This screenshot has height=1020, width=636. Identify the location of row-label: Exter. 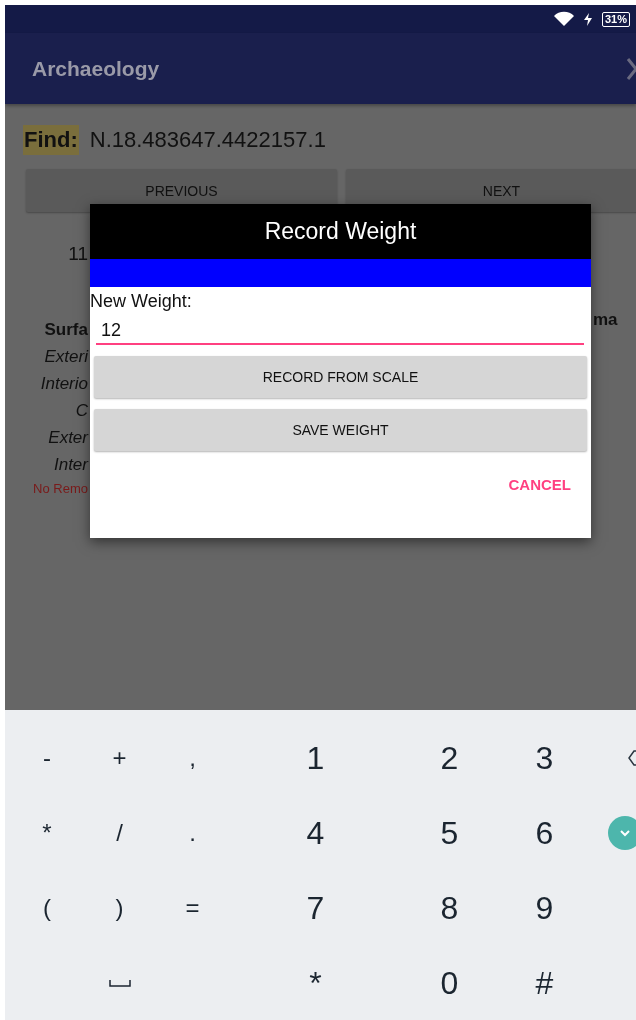
(68, 438).